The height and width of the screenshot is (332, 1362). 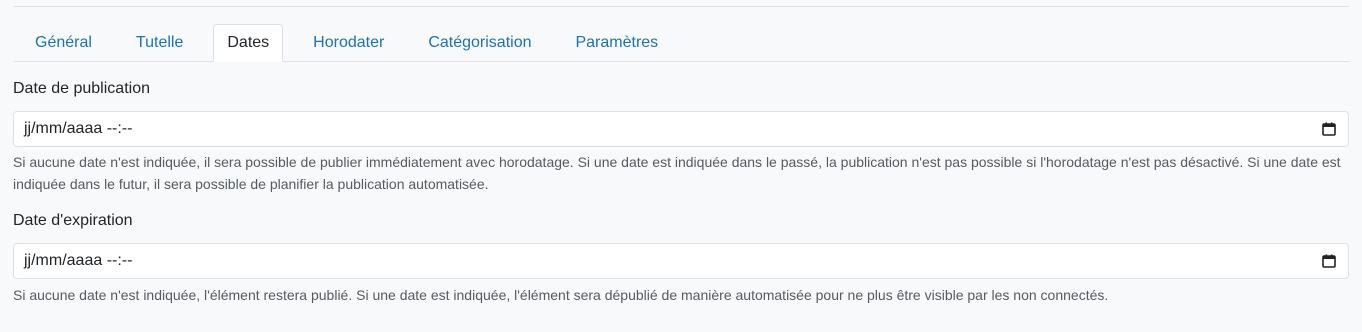 I want to click on publication-date-label: Date de publication, so click(x=81, y=88).